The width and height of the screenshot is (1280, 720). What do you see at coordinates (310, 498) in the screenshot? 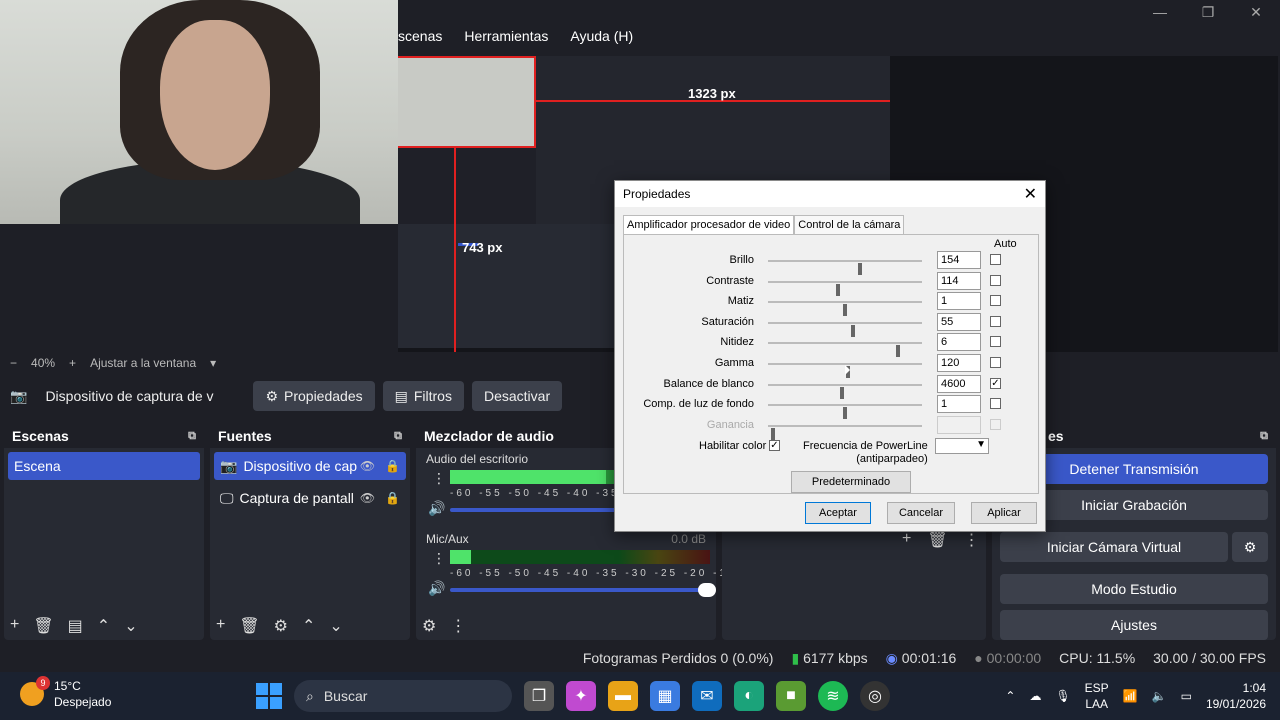
I see `source-item: 🖵 Captura de pantall 👁 🔒` at bounding box center [310, 498].